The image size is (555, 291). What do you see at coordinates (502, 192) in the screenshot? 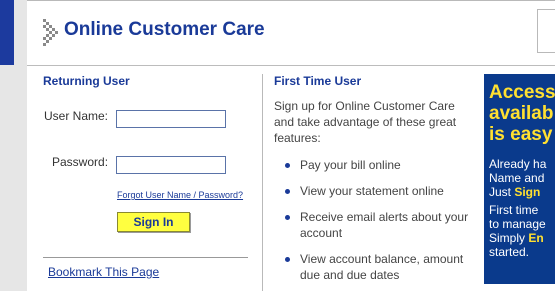
I see `promo-line: Just` at bounding box center [502, 192].